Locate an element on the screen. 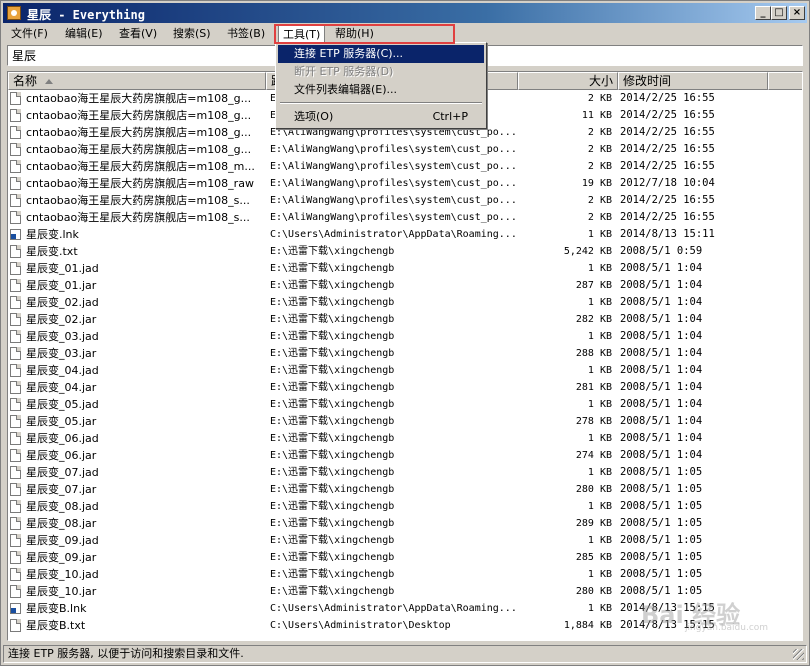 This screenshot has height=666, width=810. everything-app-icon is located at coordinates (14, 13).